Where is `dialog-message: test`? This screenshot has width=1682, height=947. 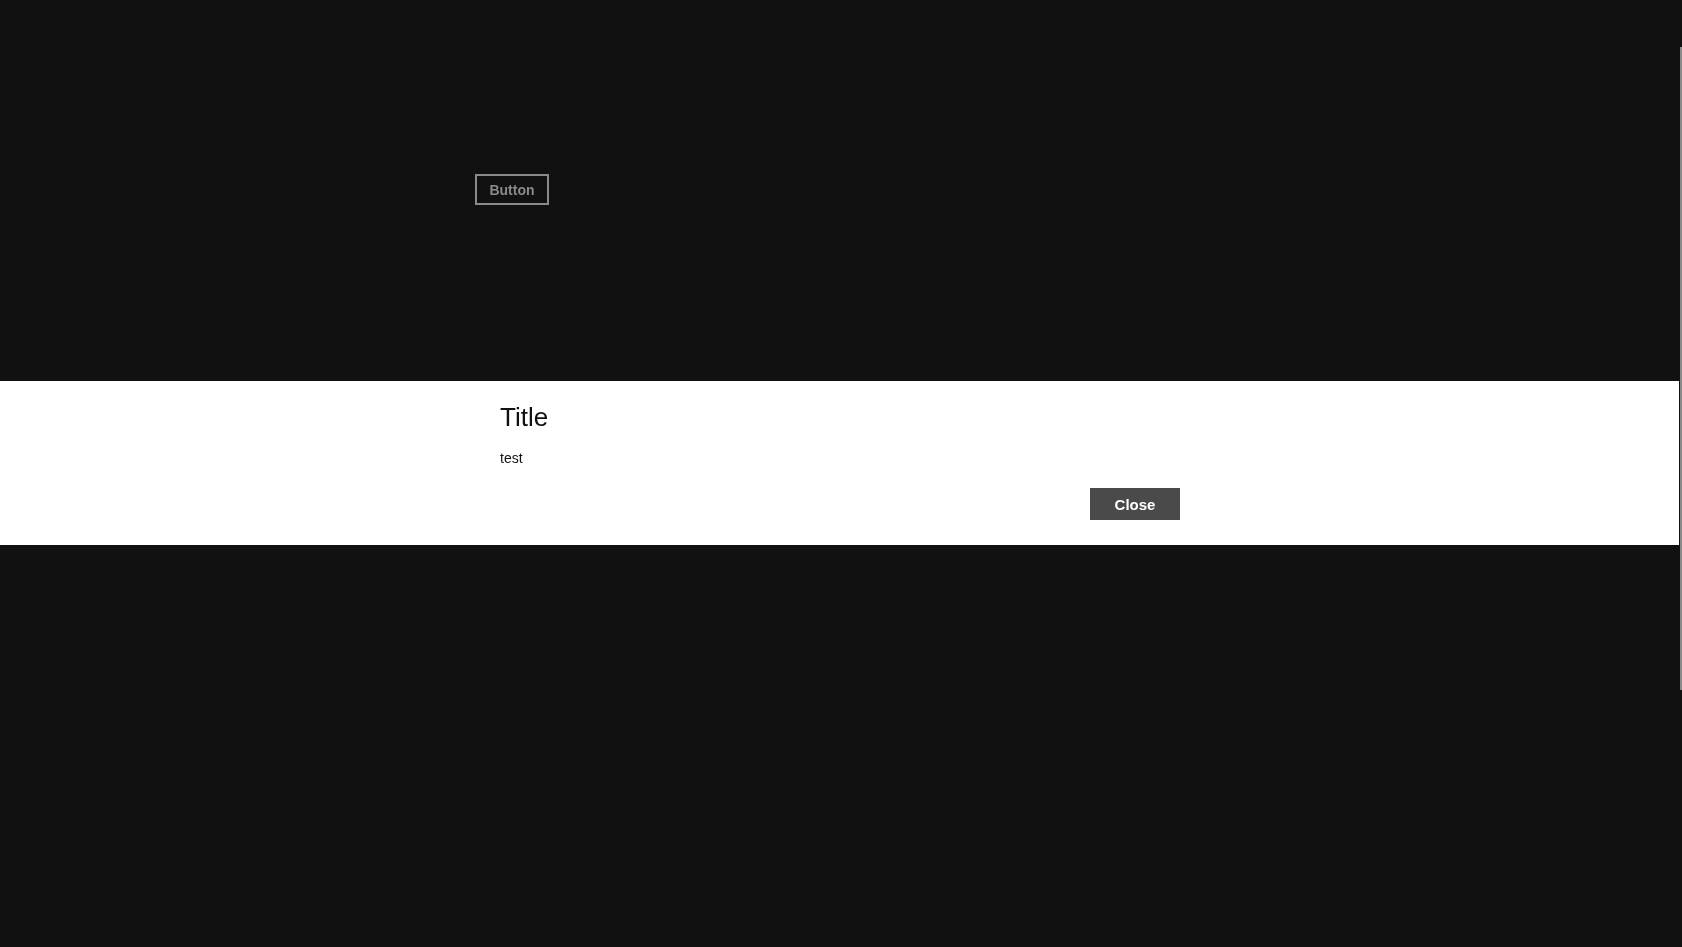
dialog-message: test is located at coordinates (511, 458).